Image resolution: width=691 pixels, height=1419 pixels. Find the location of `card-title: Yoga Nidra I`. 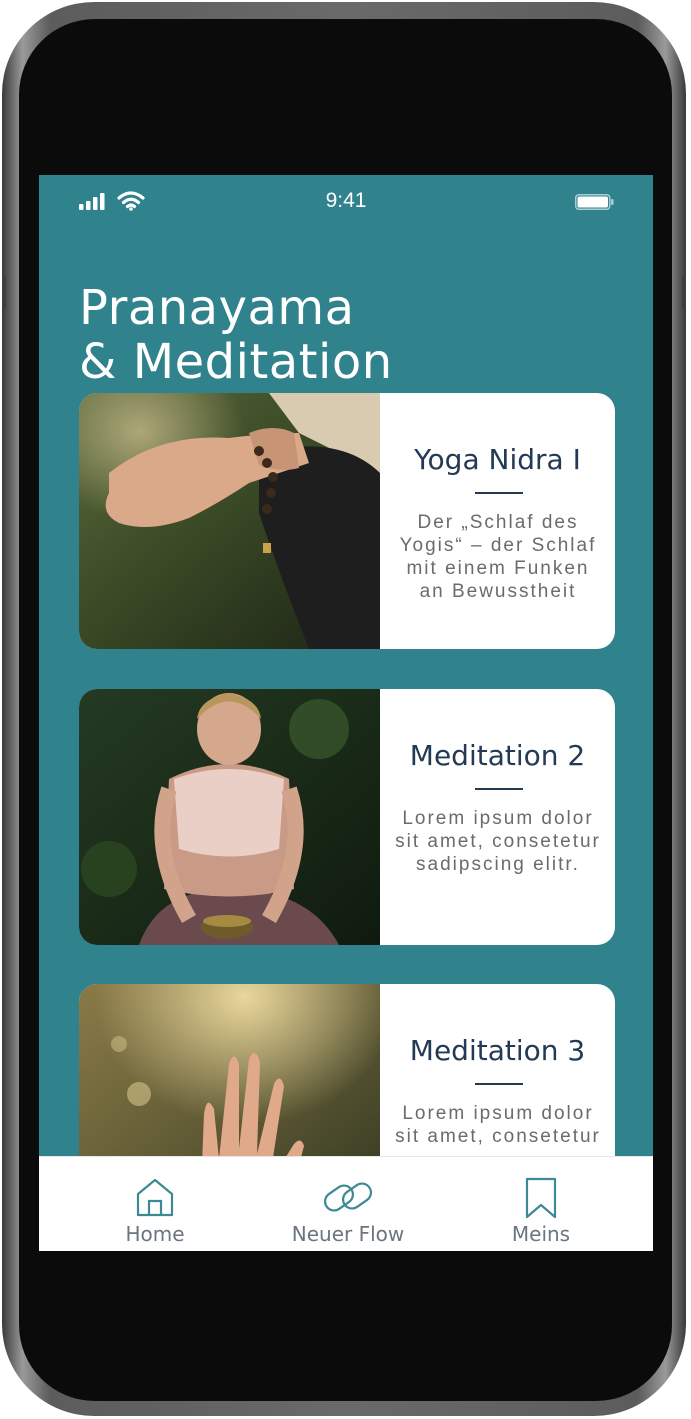

card-title: Yoga Nidra I is located at coordinates (497, 459).